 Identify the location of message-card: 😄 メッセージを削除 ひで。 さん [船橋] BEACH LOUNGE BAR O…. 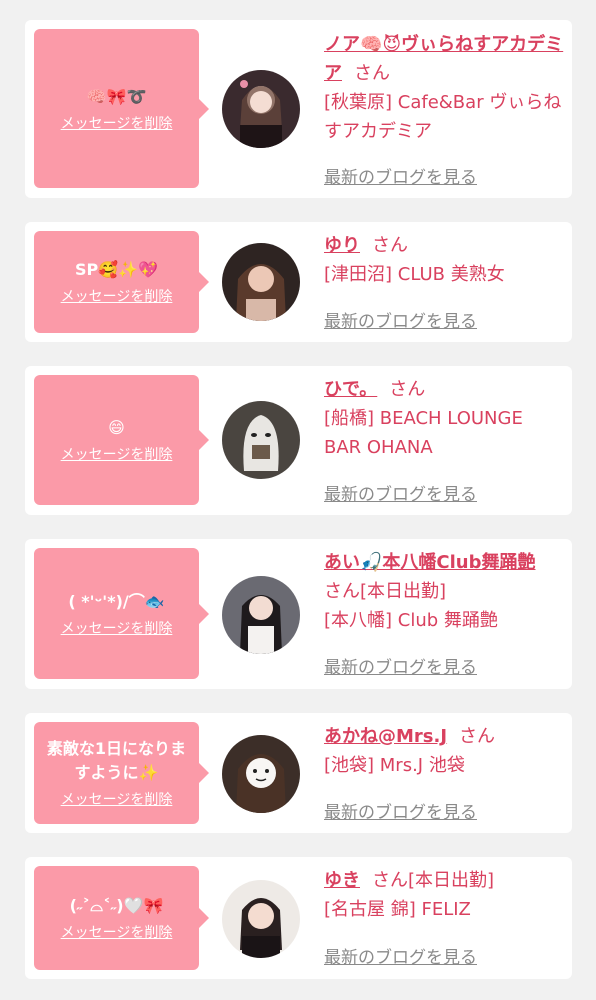
(298, 440).